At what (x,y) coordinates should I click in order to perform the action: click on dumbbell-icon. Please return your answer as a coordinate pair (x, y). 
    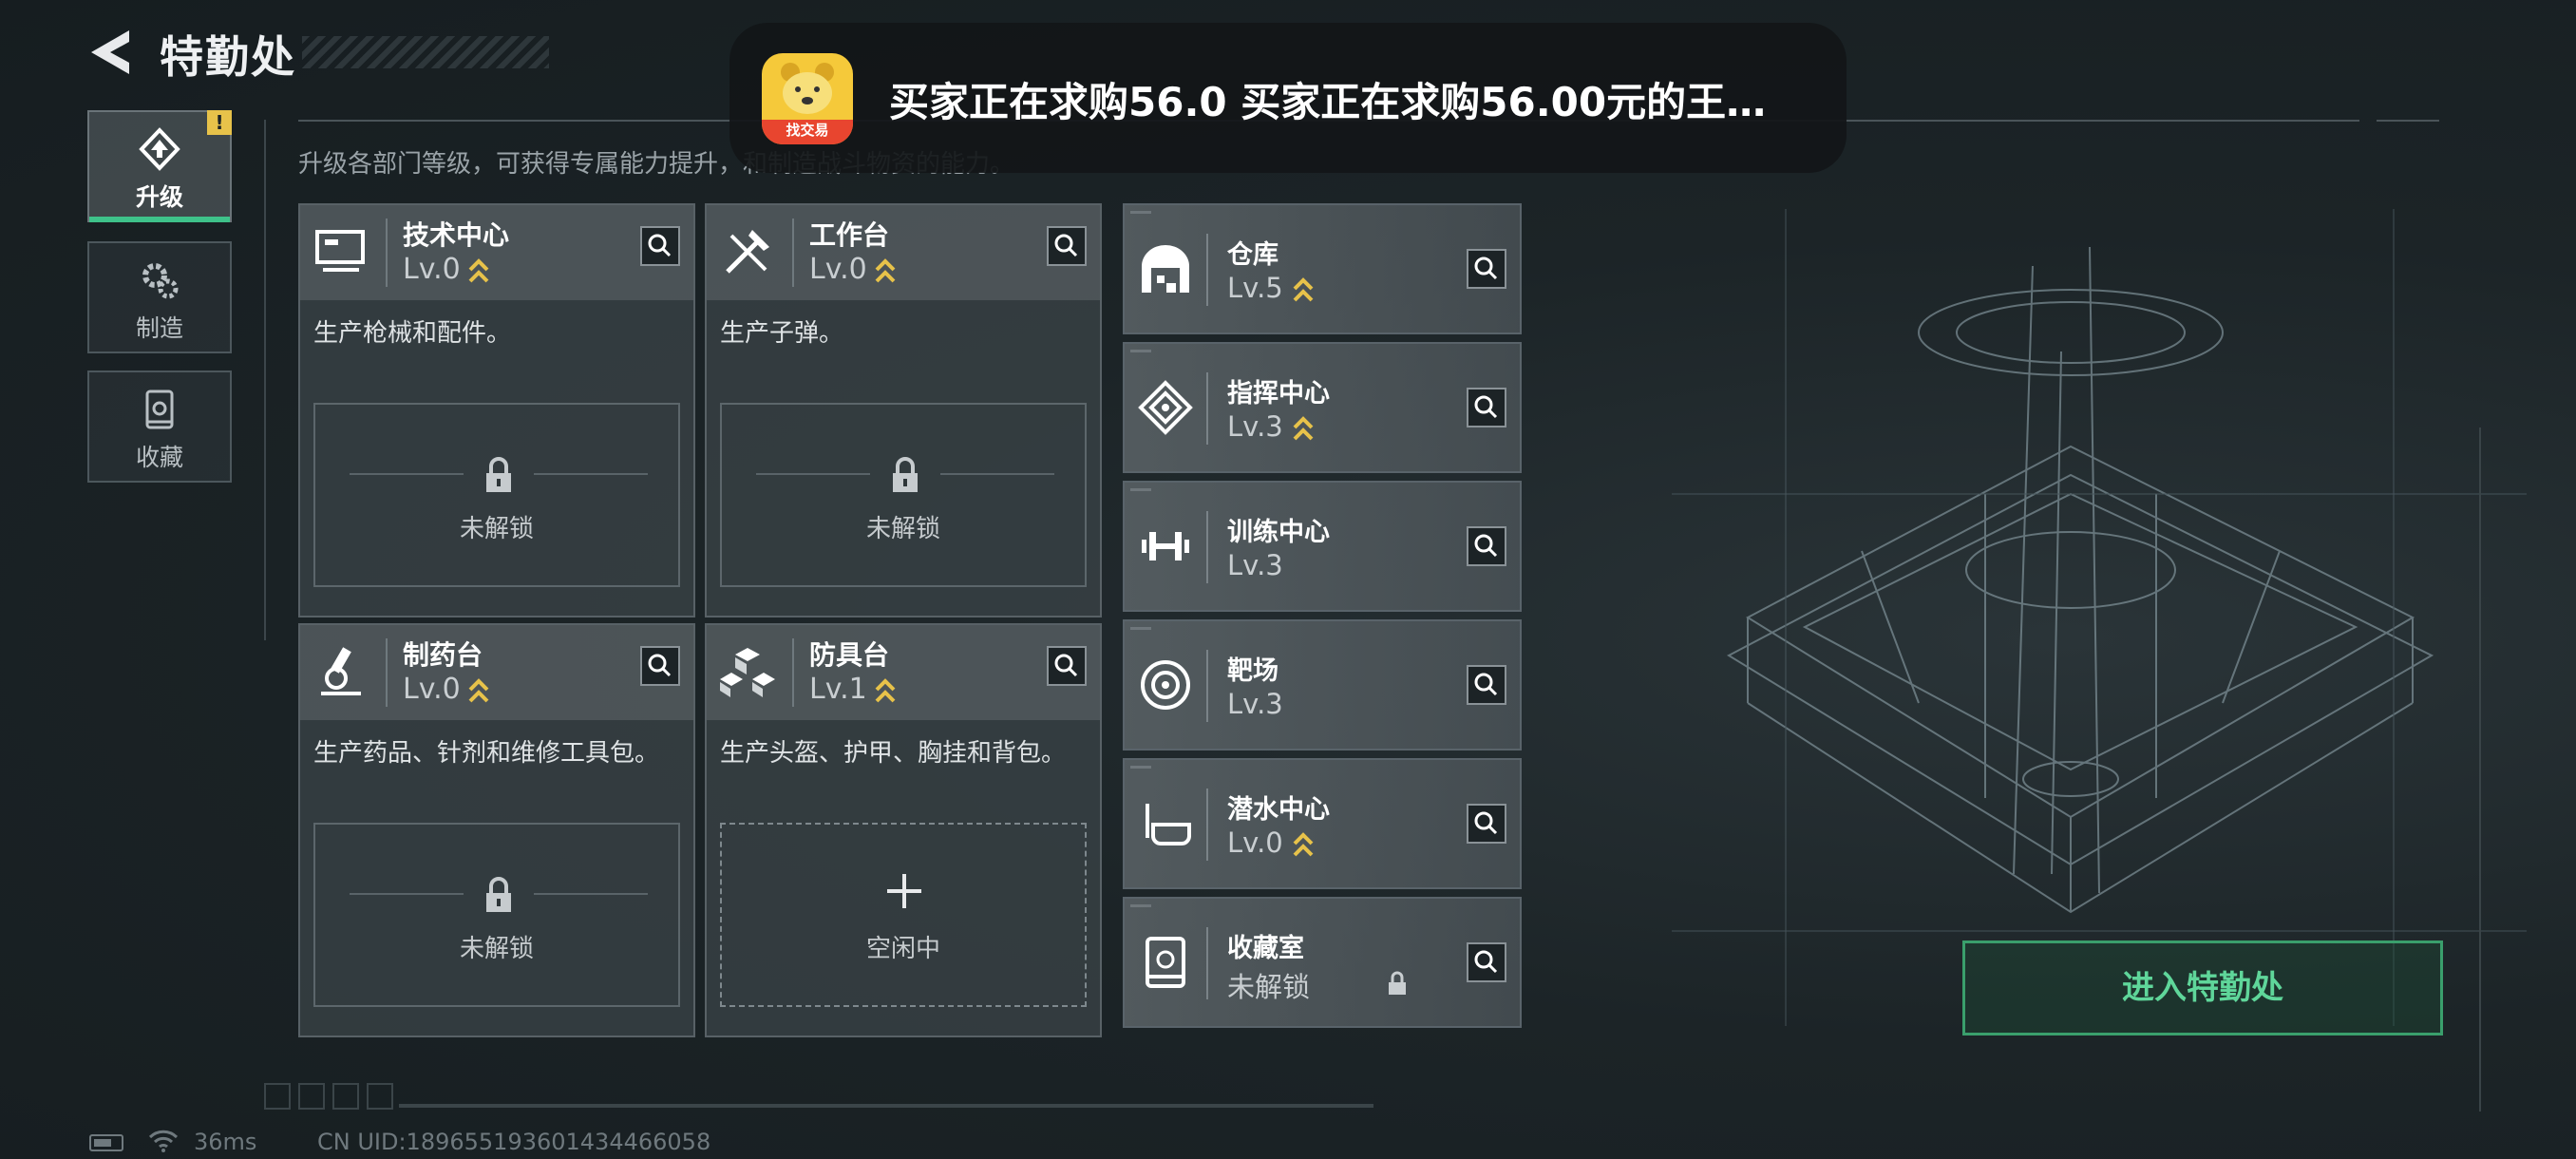
    Looking at the image, I should click on (1165, 546).